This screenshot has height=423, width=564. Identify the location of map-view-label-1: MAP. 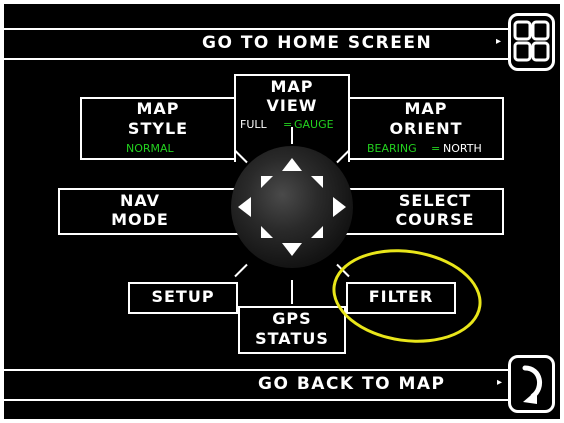
(292, 86).